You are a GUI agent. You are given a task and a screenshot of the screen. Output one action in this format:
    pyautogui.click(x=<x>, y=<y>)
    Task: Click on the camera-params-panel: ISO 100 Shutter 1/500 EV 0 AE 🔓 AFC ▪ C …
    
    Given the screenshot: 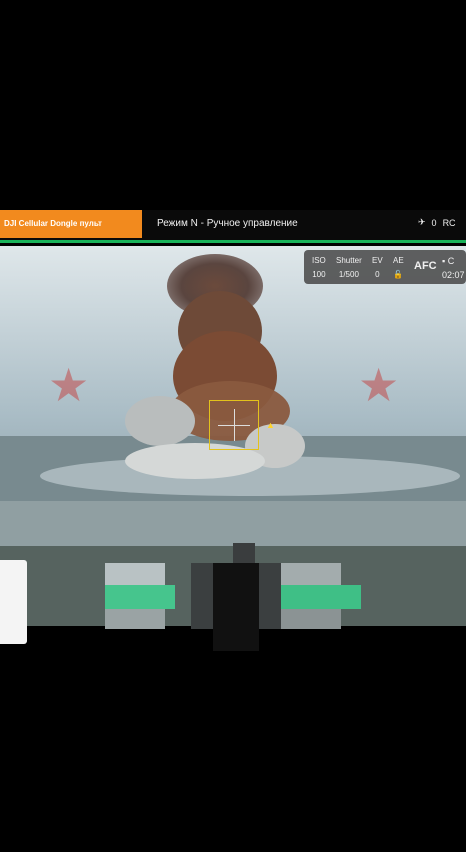 What is the action you would take?
    pyautogui.click(x=385, y=267)
    